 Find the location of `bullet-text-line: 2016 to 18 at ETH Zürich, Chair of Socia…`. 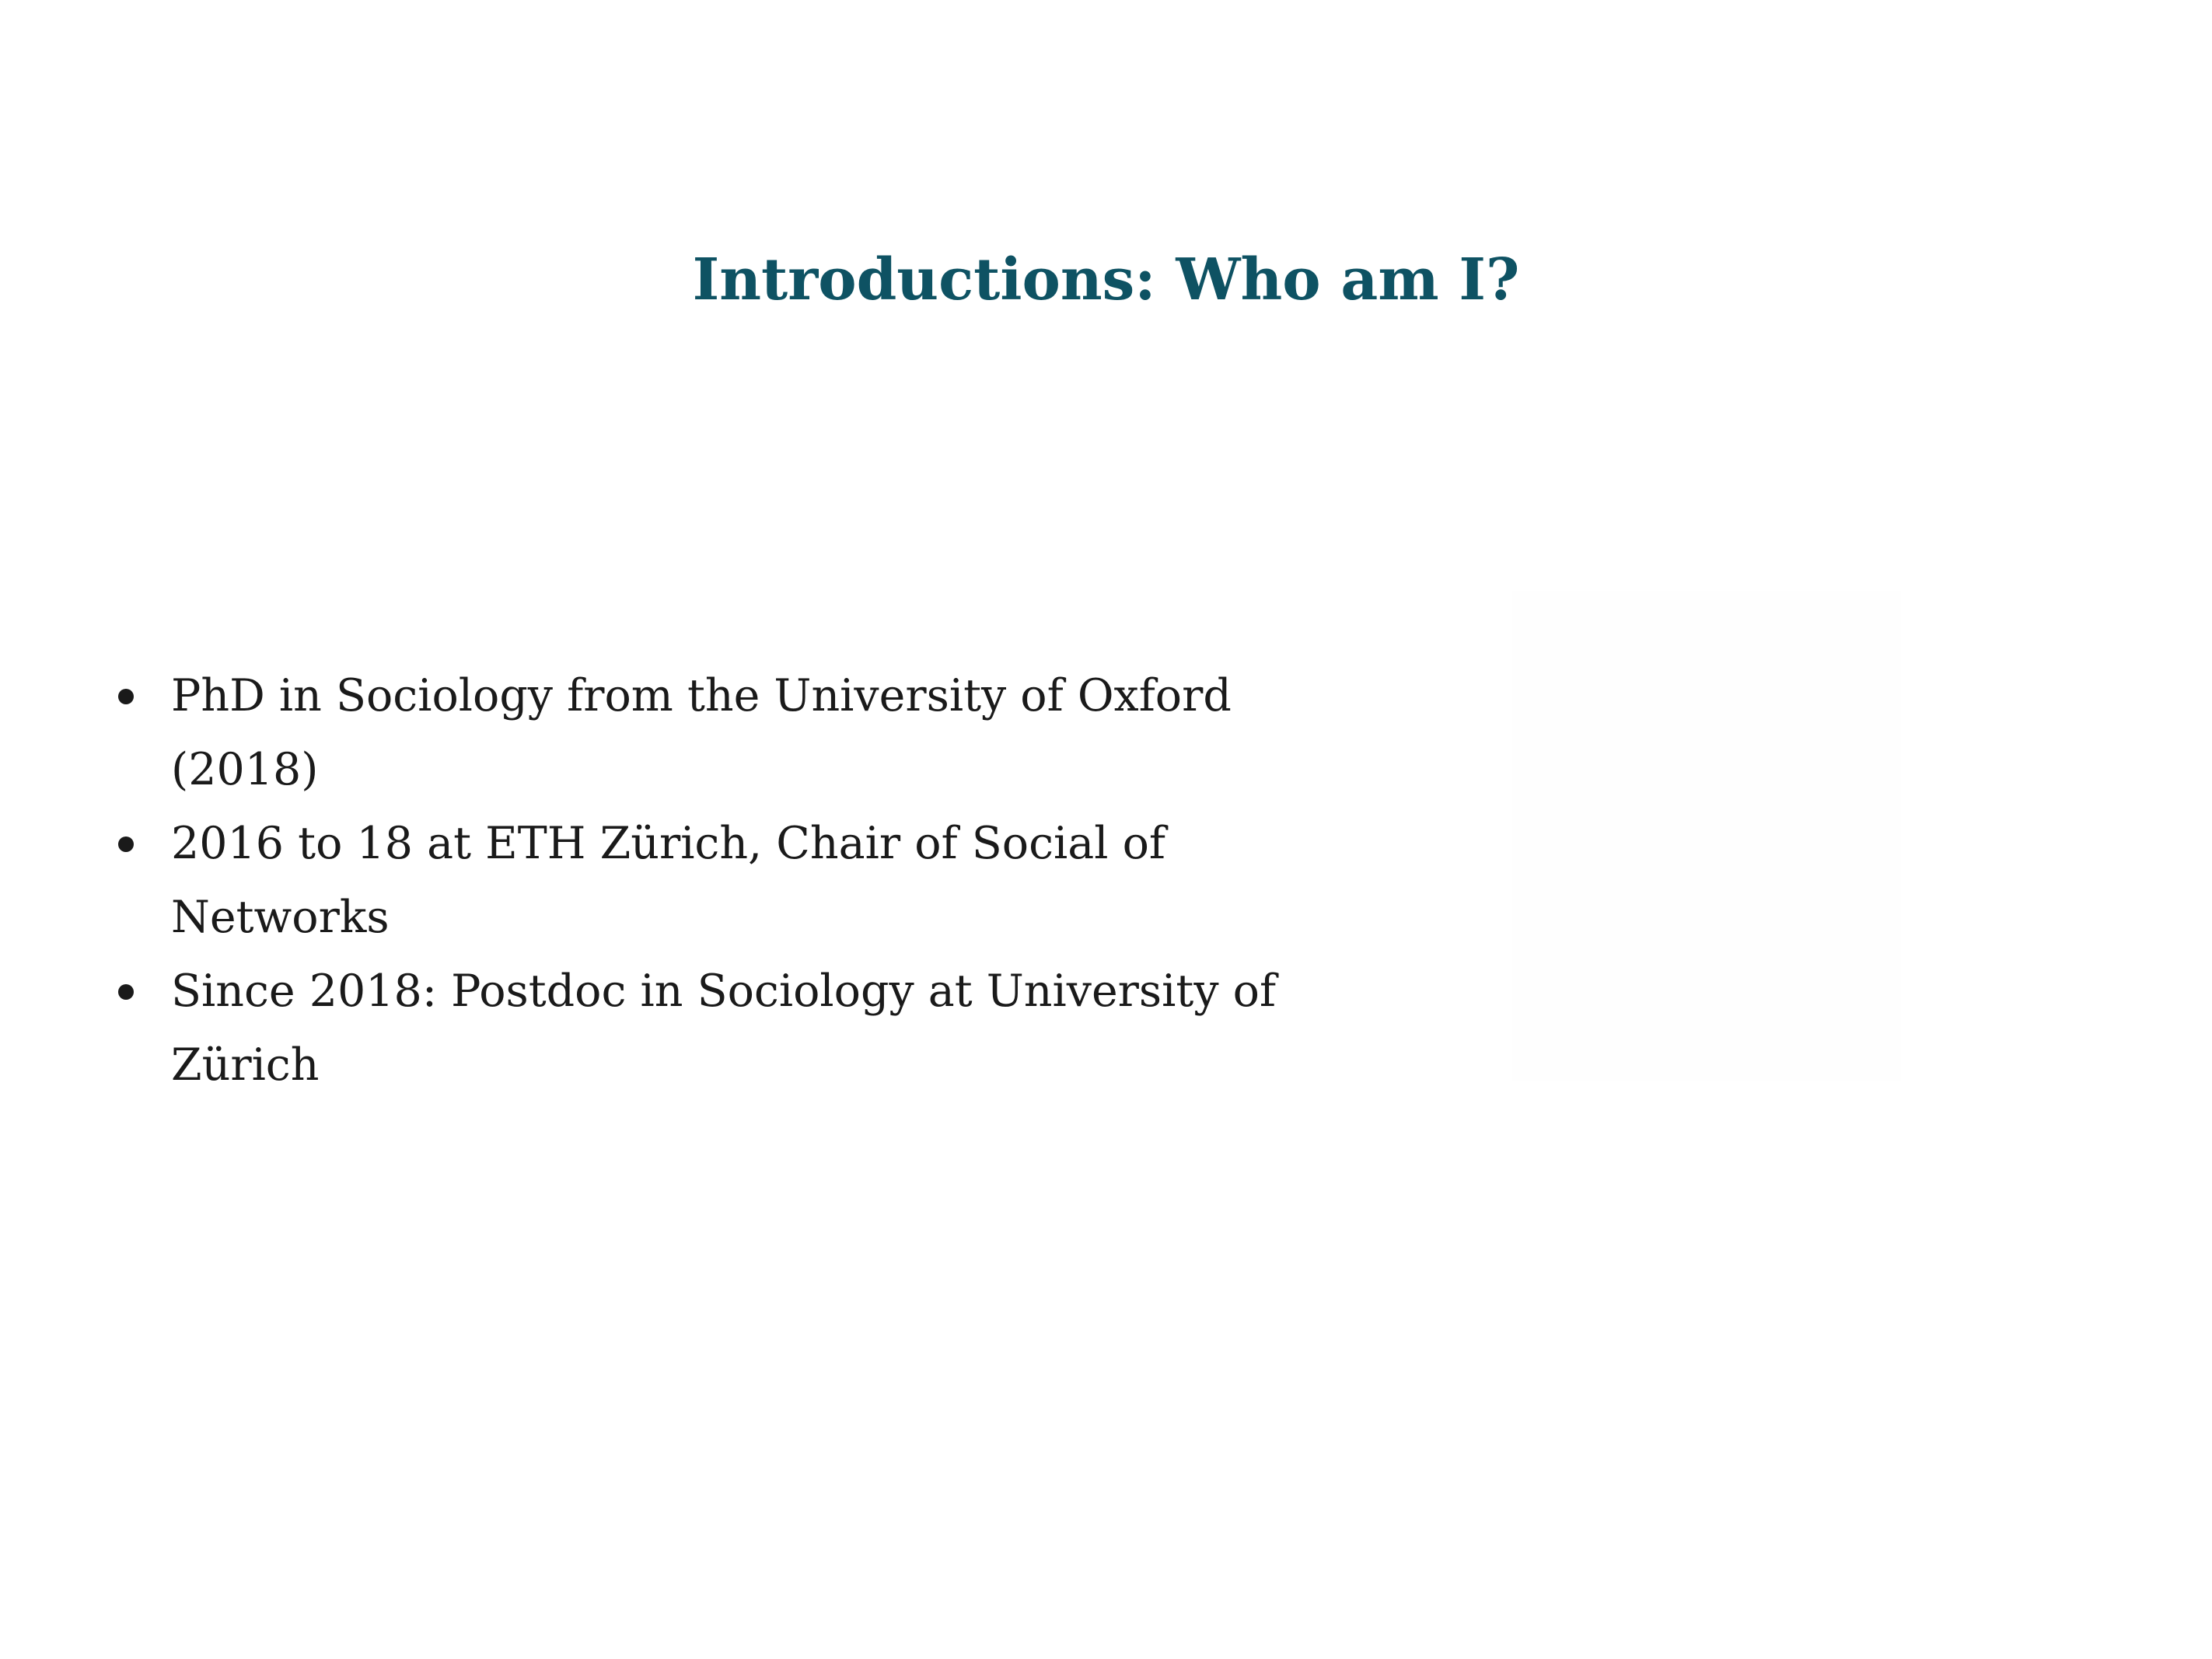

bullet-text-line: 2016 to 18 at ETH Zürich, Chair of Socia… is located at coordinates (668, 881).